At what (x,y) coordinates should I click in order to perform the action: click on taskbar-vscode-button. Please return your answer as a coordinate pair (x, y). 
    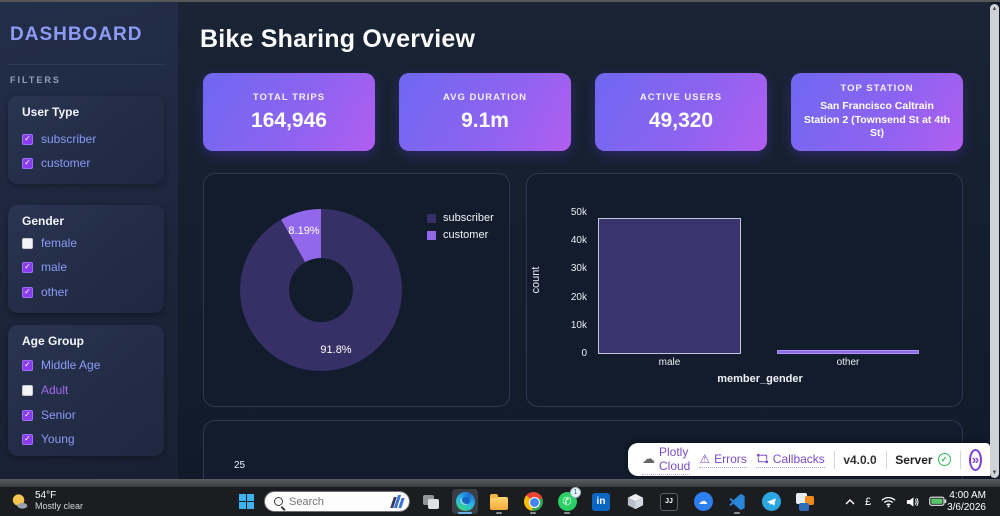
    Looking at the image, I should click on (737, 501).